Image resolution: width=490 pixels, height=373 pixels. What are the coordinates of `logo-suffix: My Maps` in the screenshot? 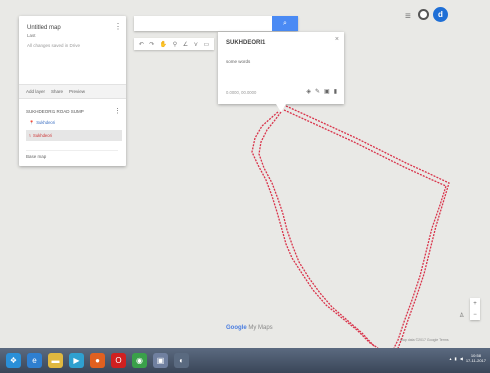 It's located at (260, 328).